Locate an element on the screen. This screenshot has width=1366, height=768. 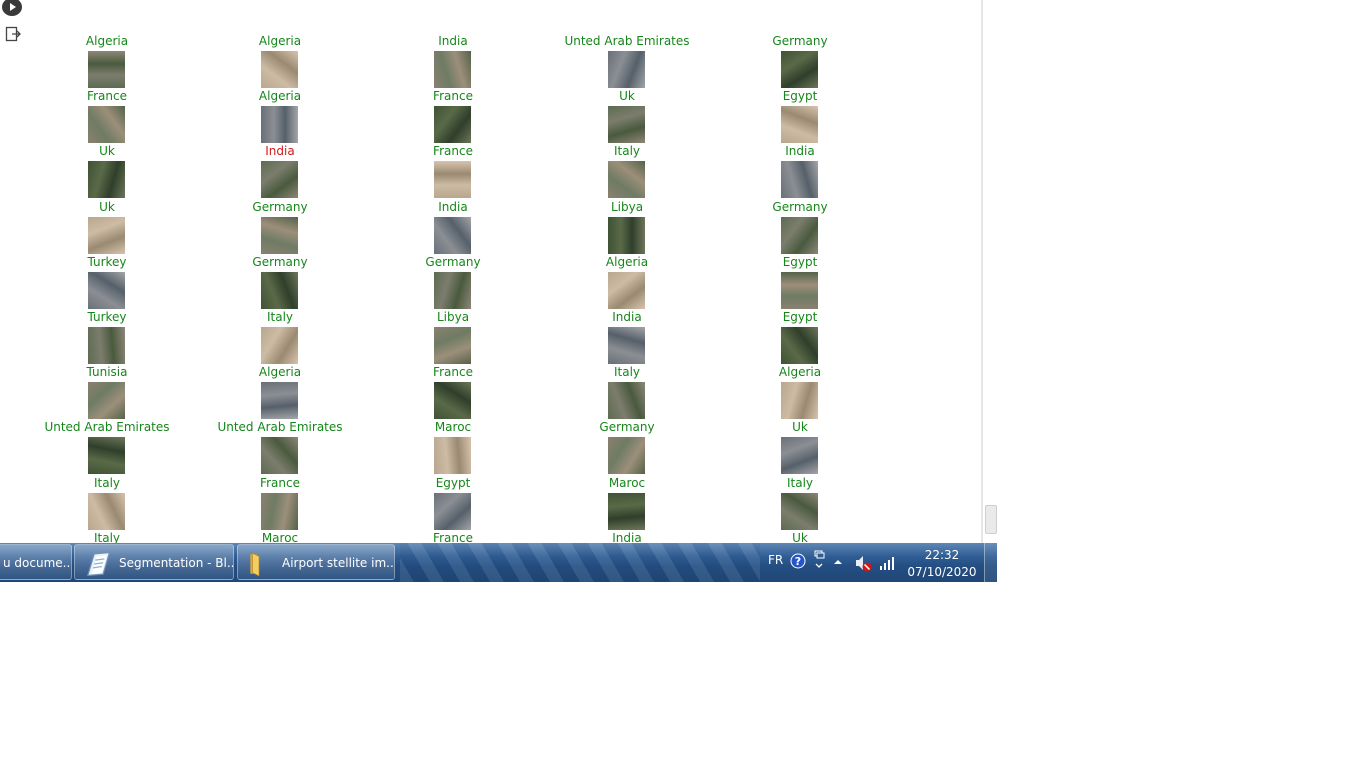
clock-date: 07/10/2020 is located at coordinates (942, 572).